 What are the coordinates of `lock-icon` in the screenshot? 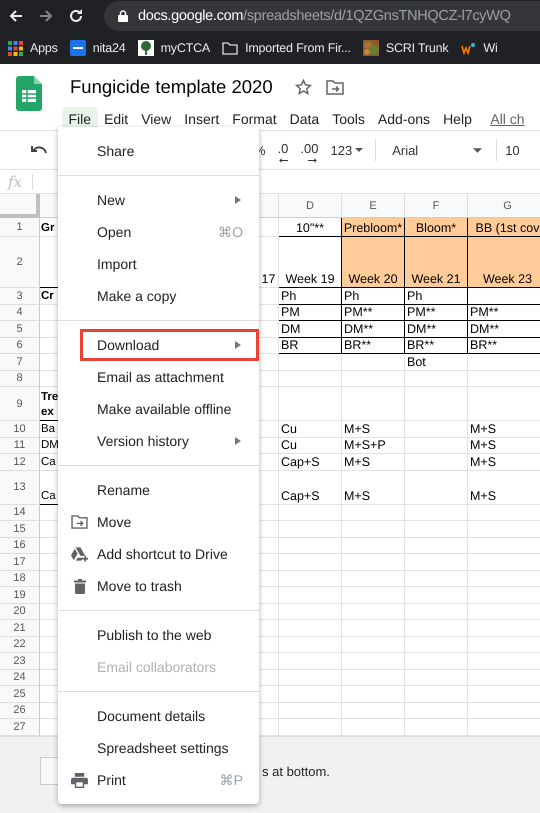 It's located at (123, 16).